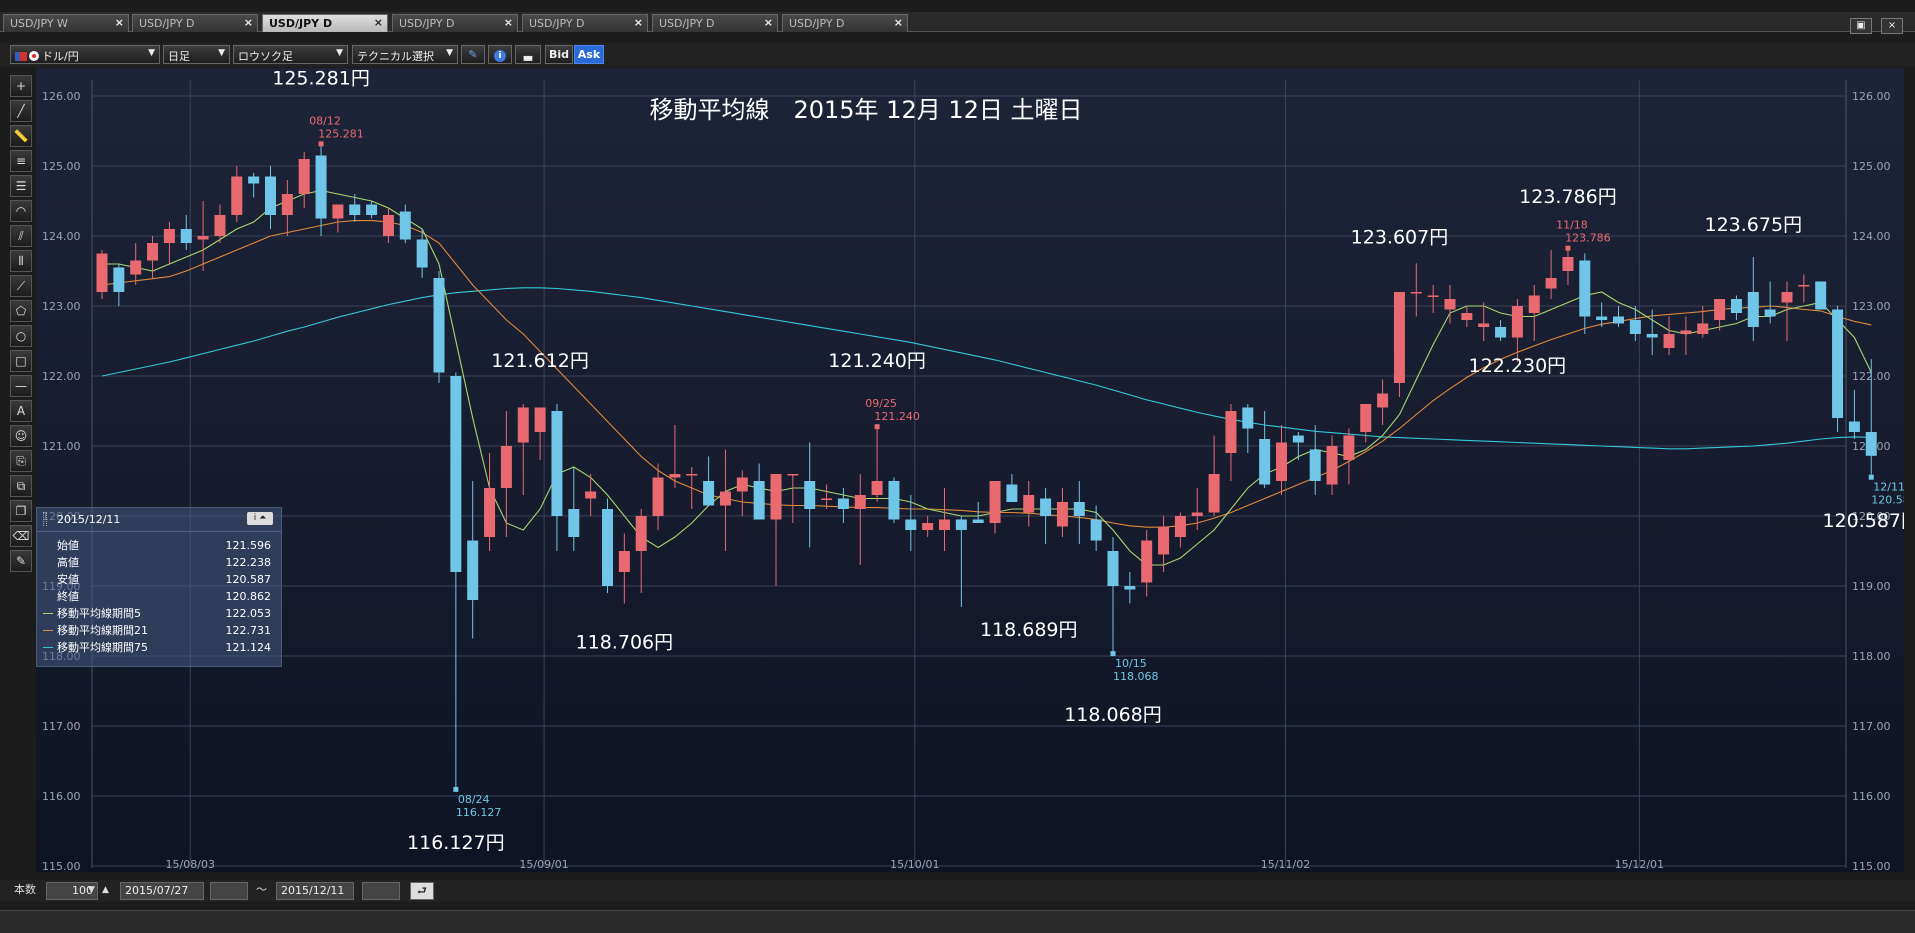  What do you see at coordinates (1588, 238) in the screenshot?
I see `point-label-value: 123.786` at bounding box center [1588, 238].